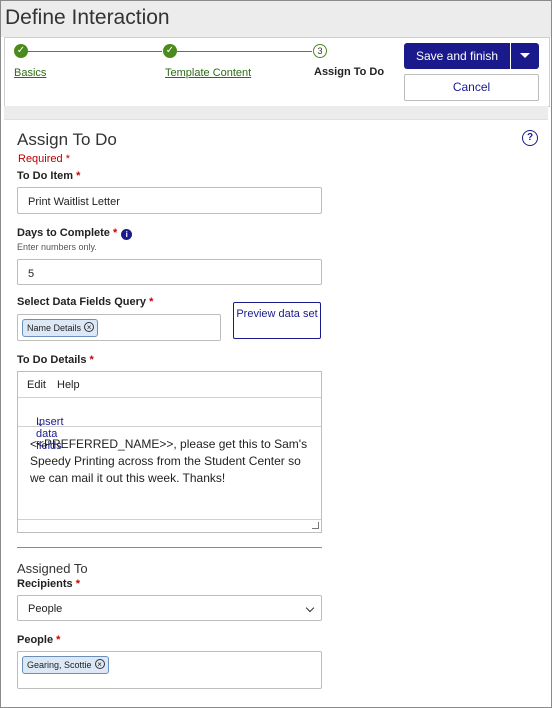 This screenshot has height=708, width=552. What do you see at coordinates (169, 670) in the screenshot?
I see `people-input: Gearing, Scottie ×` at bounding box center [169, 670].